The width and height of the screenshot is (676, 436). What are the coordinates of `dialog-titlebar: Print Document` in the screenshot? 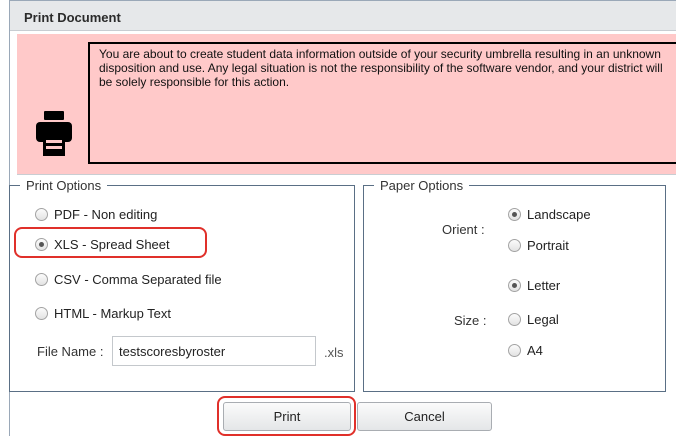 It's located at (343, 16).